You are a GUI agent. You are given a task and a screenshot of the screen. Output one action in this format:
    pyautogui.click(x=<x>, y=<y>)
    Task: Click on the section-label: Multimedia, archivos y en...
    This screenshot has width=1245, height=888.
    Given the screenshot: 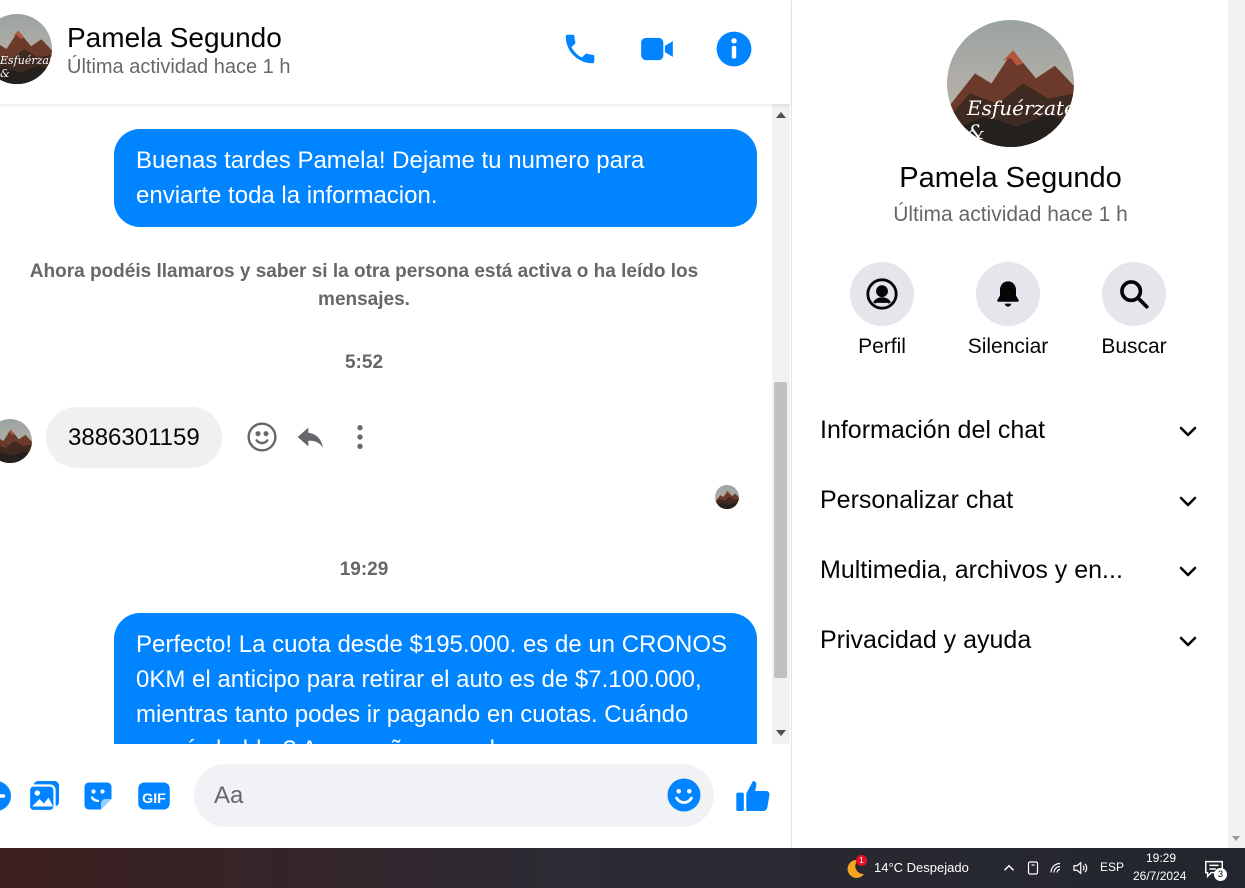 What is the action you would take?
    pyautogui.click(x=971, y=570)
    